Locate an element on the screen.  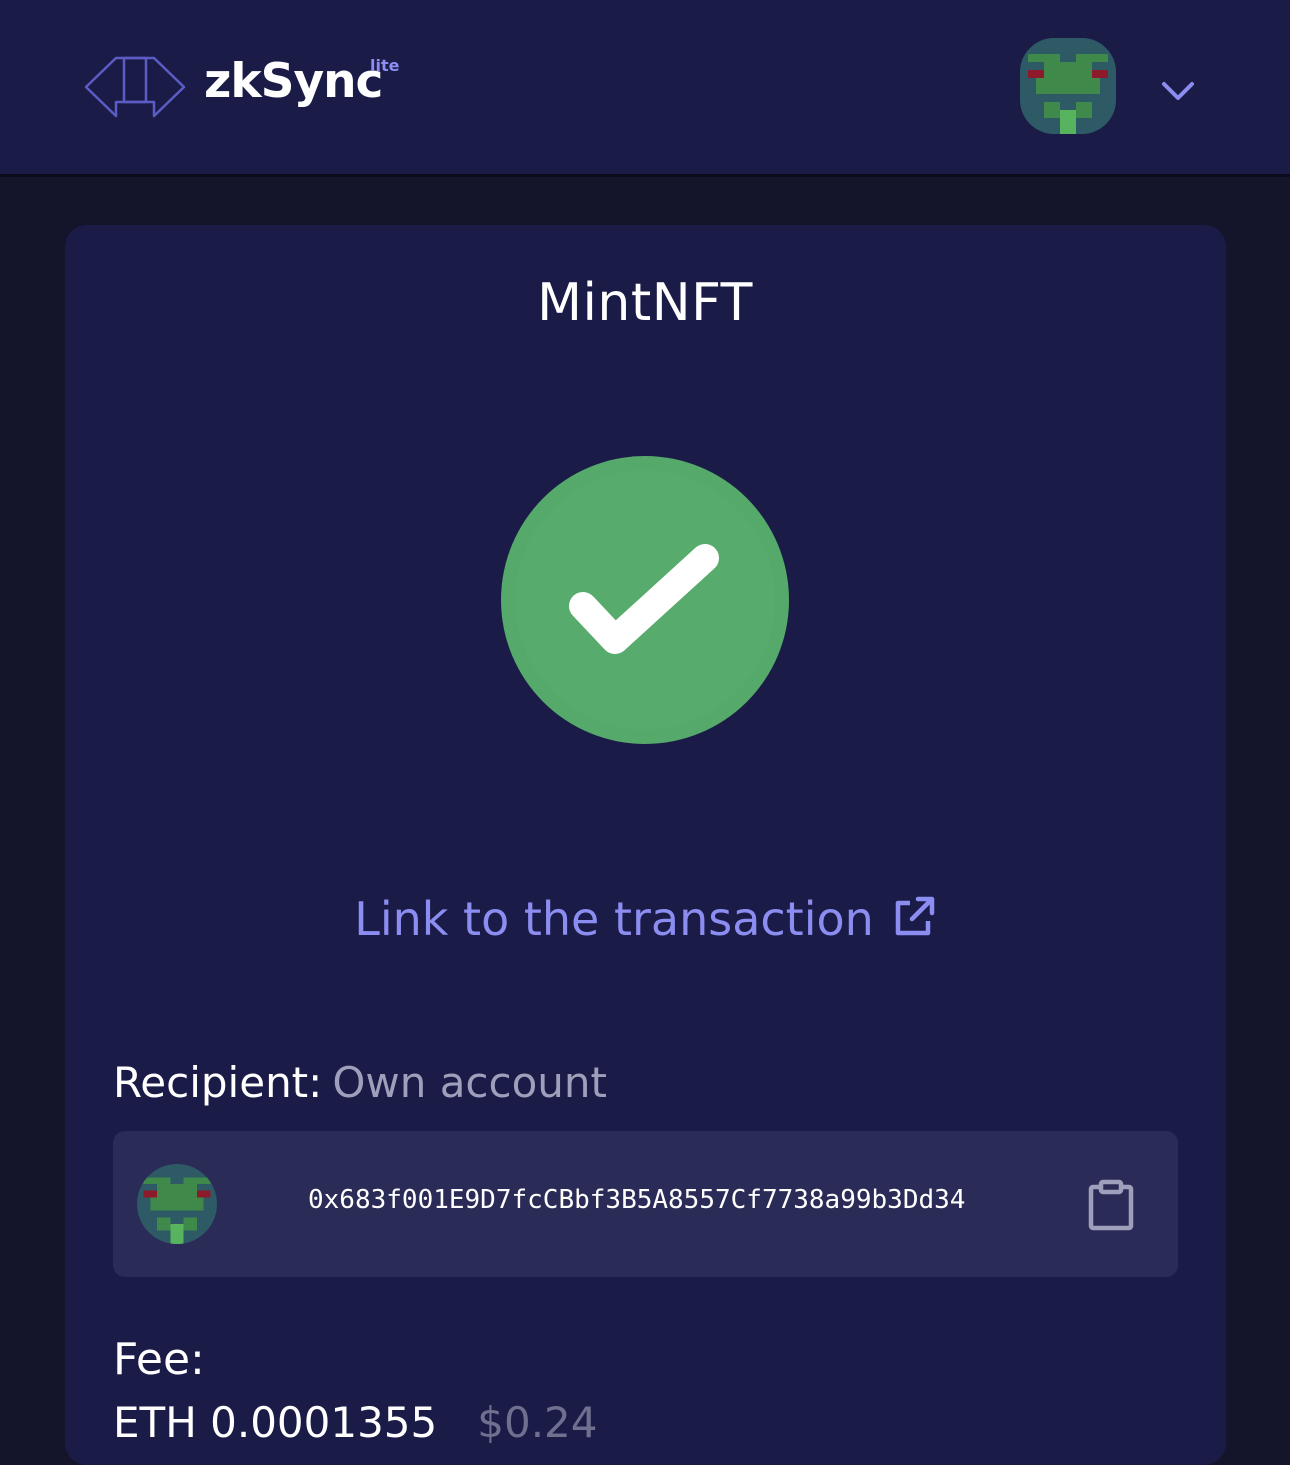
clipboard-icon is located at coordinates (1111, 1205).